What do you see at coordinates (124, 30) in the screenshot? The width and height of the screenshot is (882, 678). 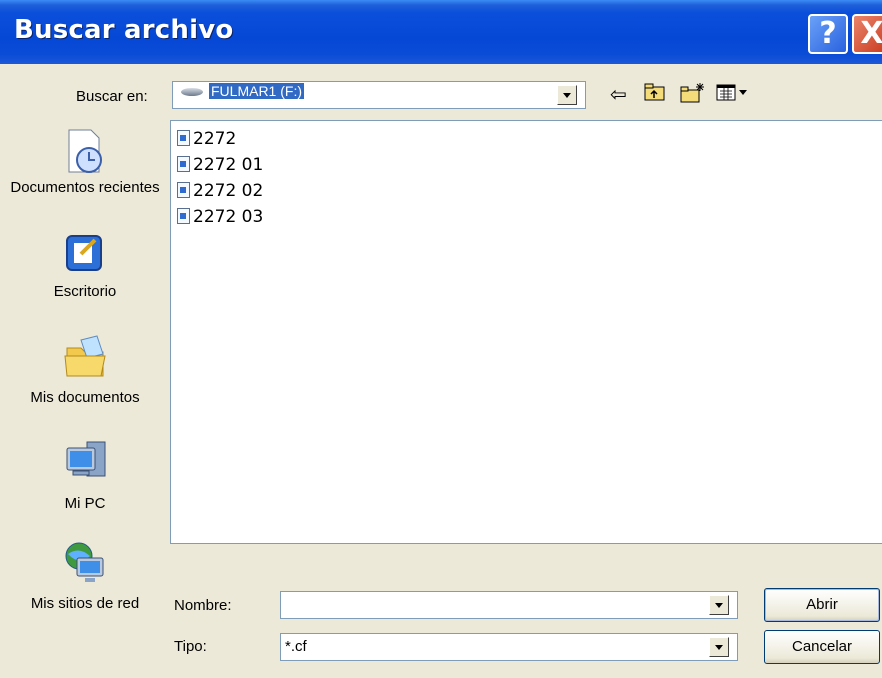 I see `window-title: Buscar archivo` at bounding box center [124, 30].